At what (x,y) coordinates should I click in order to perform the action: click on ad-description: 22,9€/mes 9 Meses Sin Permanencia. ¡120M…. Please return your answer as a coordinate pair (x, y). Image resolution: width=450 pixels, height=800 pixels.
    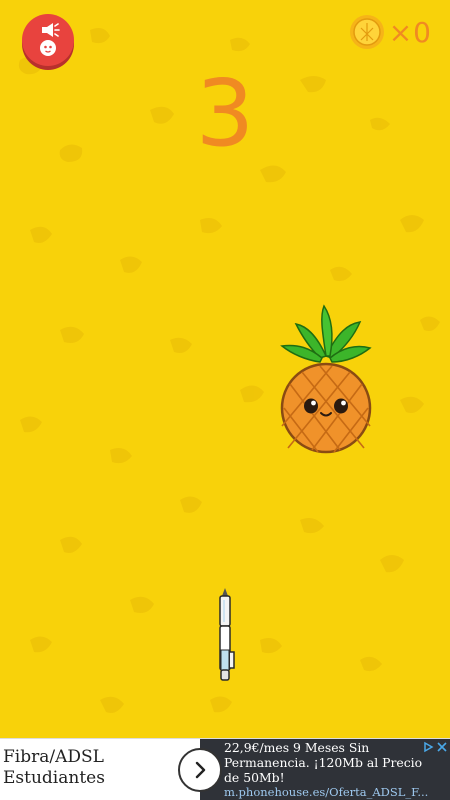
    Looking at the image, I should click on (323, 762).